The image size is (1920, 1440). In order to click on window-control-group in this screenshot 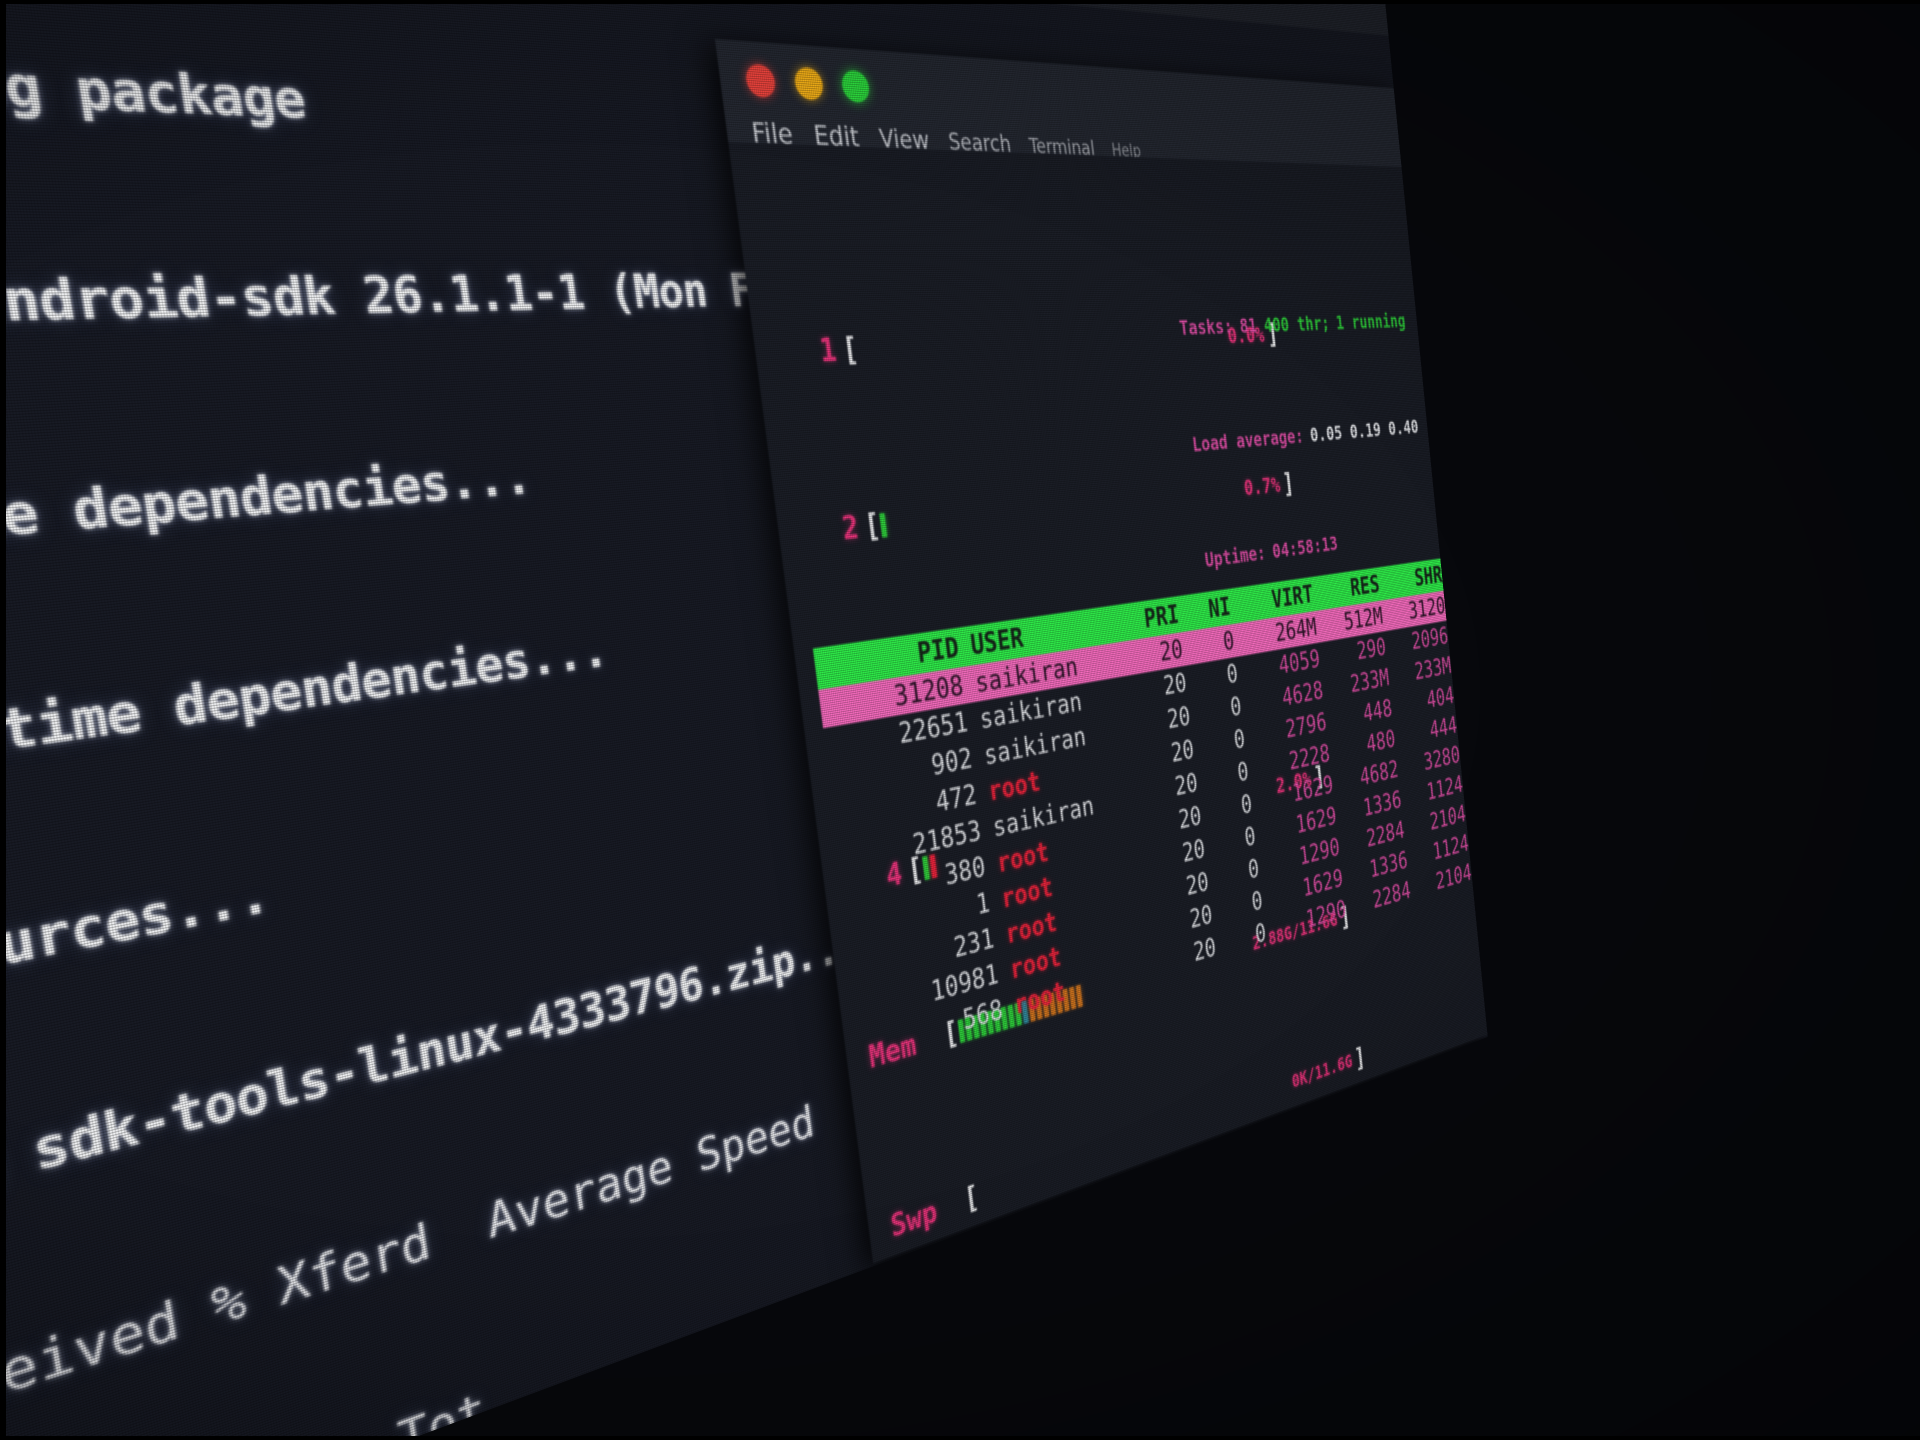, I will do `click(807, 83)`.